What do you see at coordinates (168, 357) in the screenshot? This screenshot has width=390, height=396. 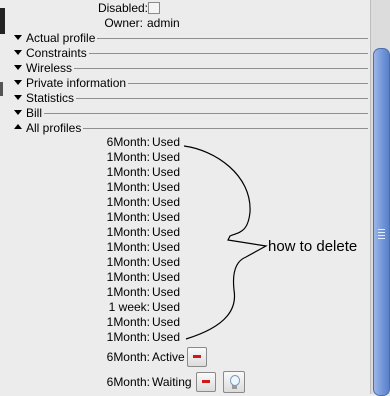 I see `profile-status: Active` at bounding box center [168, 357].